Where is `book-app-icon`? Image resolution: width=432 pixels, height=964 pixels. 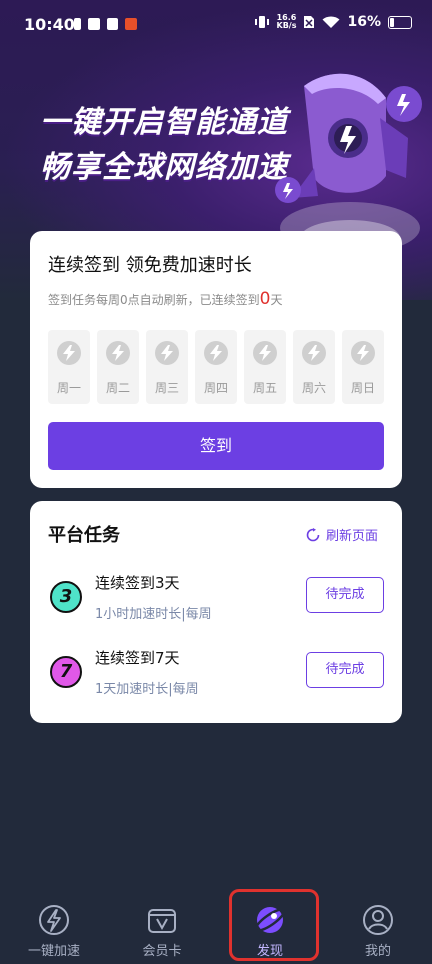 book-app-icon is located at coordinates (94, 24).